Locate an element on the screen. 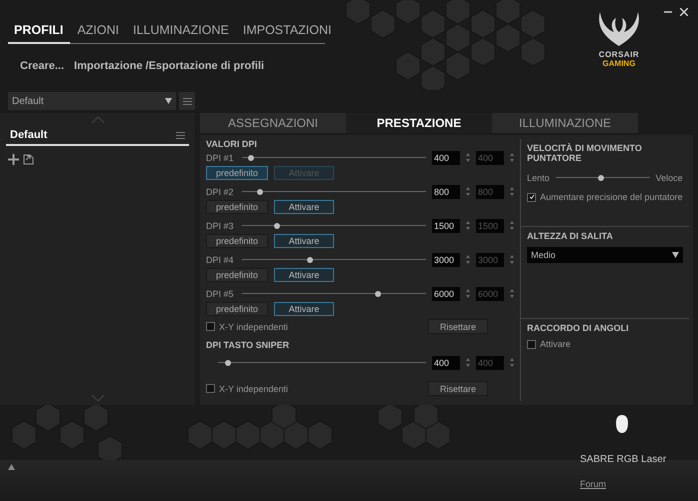 This screenshot has height=501, width=698. slider-min-label: Lento is located at coordinates (538, 177).